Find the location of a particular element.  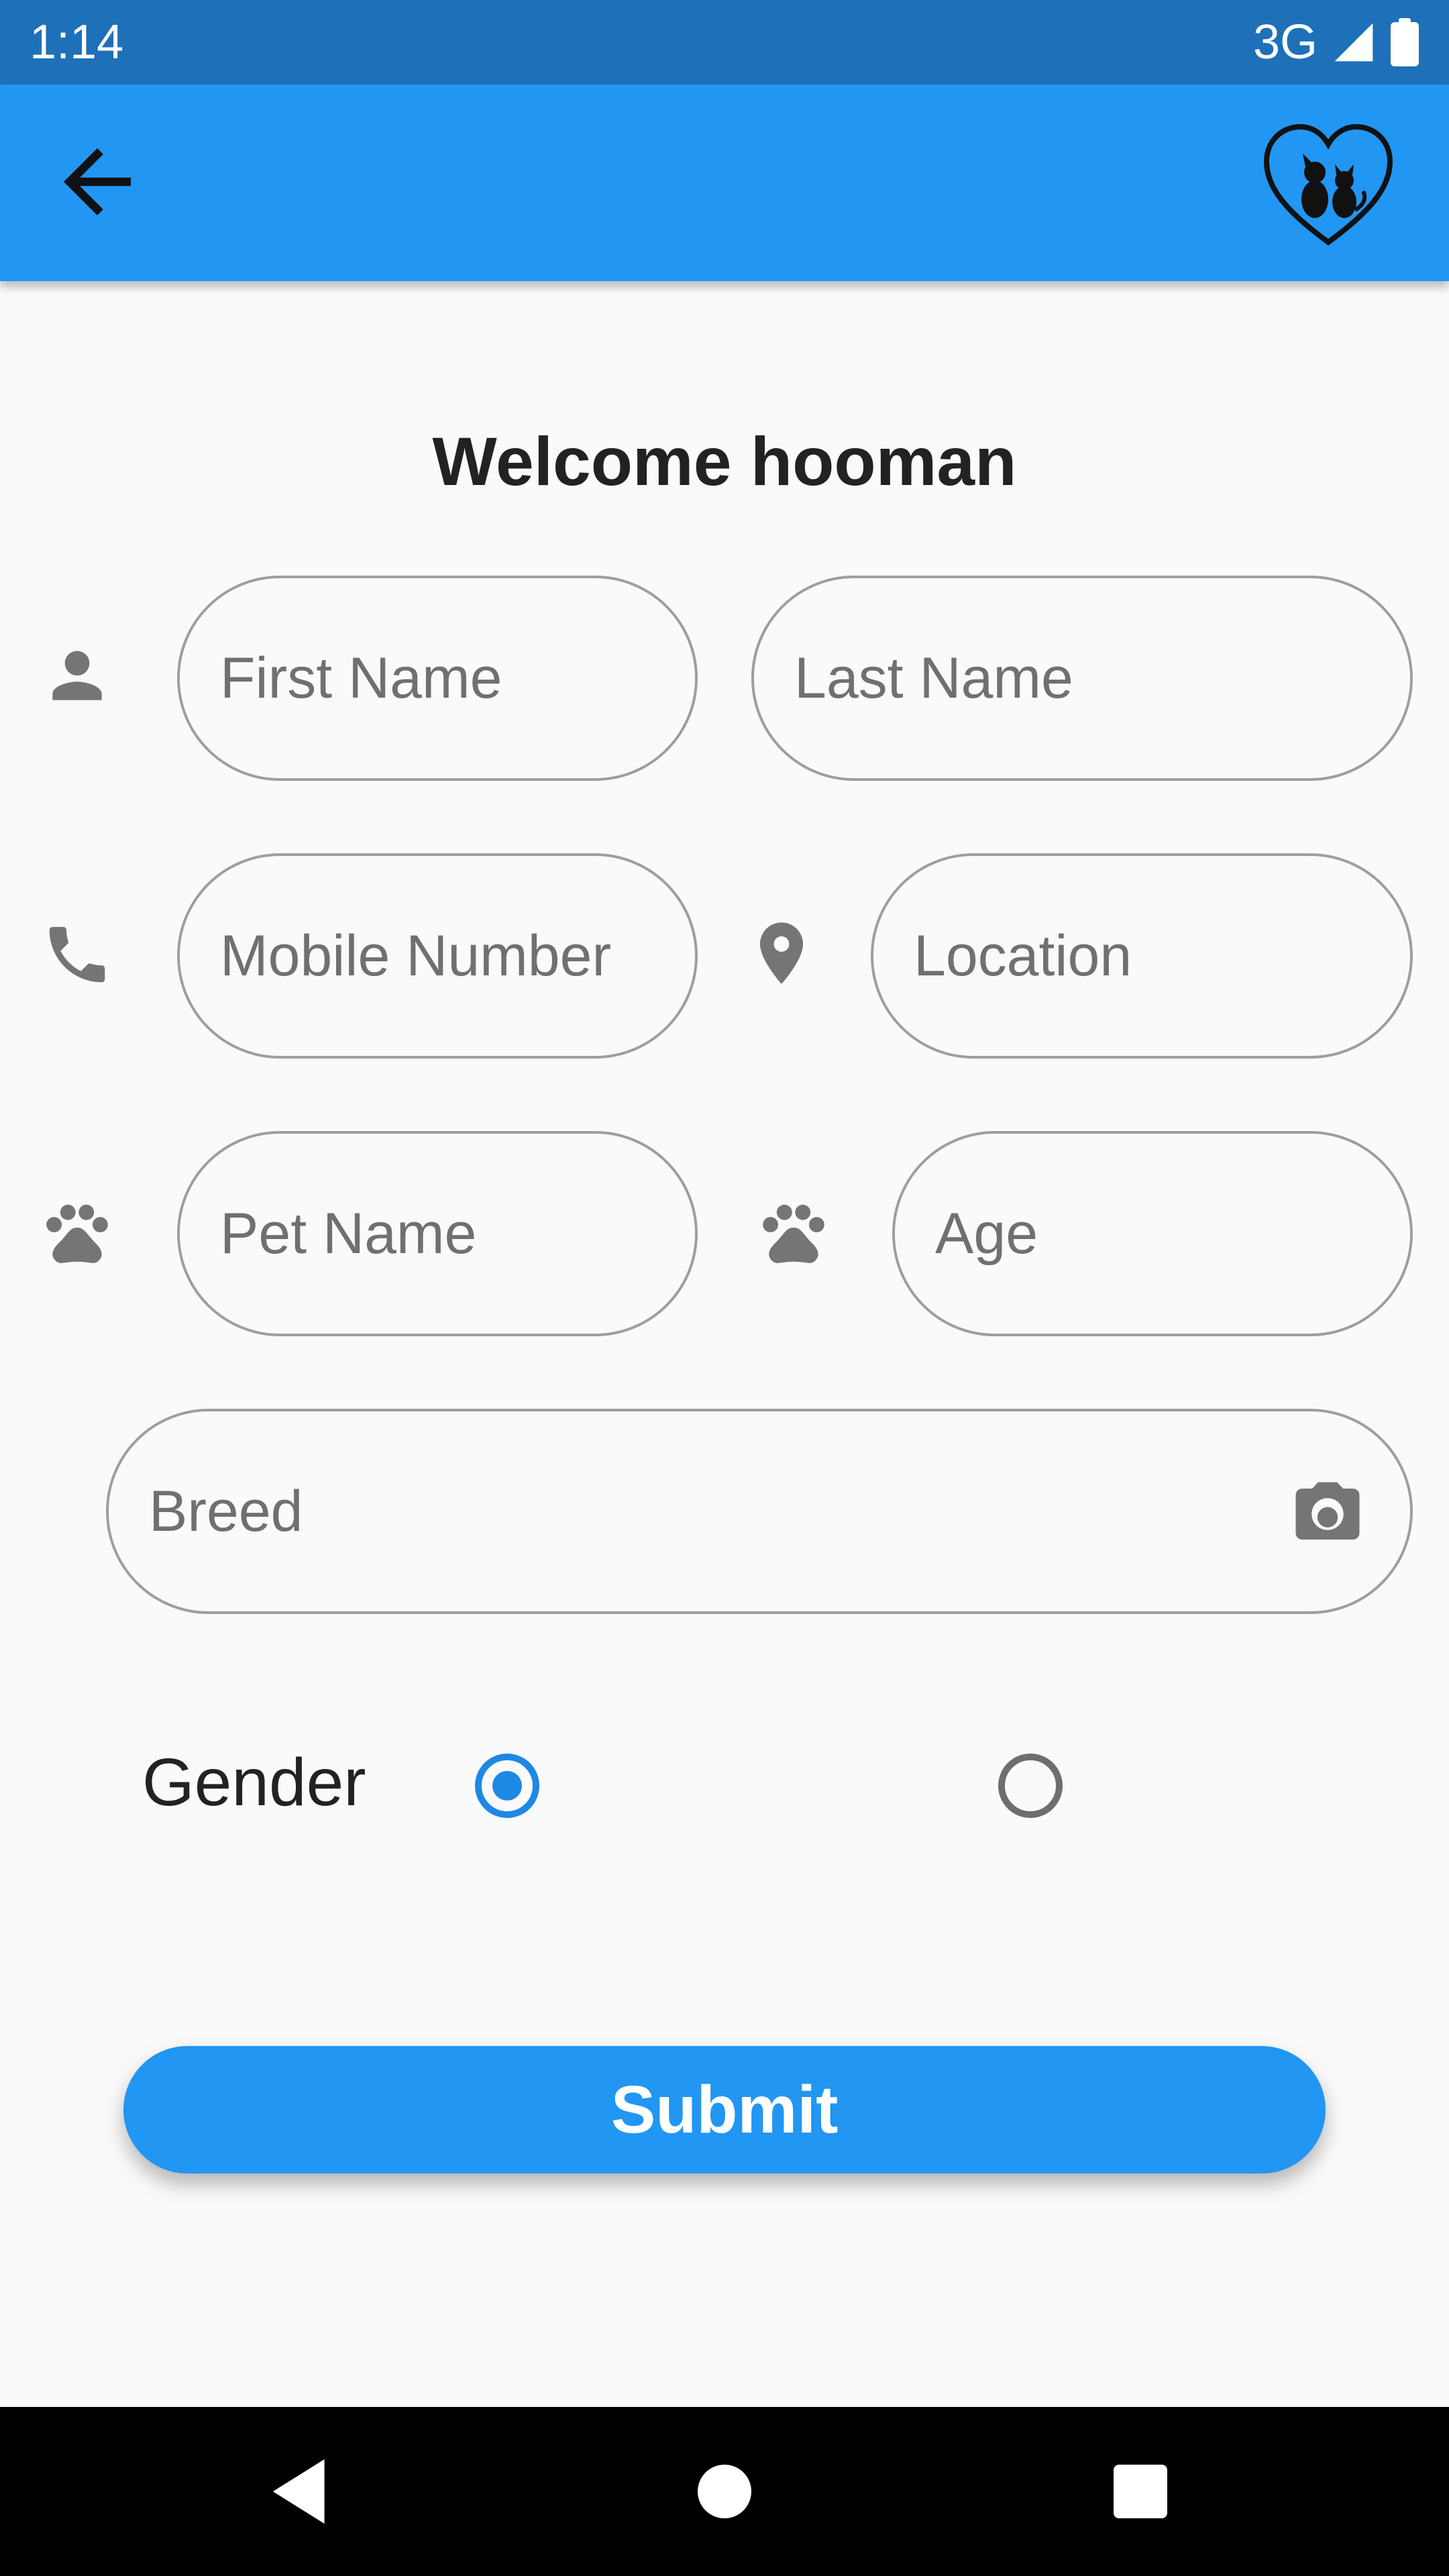

age-field is located at coordinates (1152, 1233).